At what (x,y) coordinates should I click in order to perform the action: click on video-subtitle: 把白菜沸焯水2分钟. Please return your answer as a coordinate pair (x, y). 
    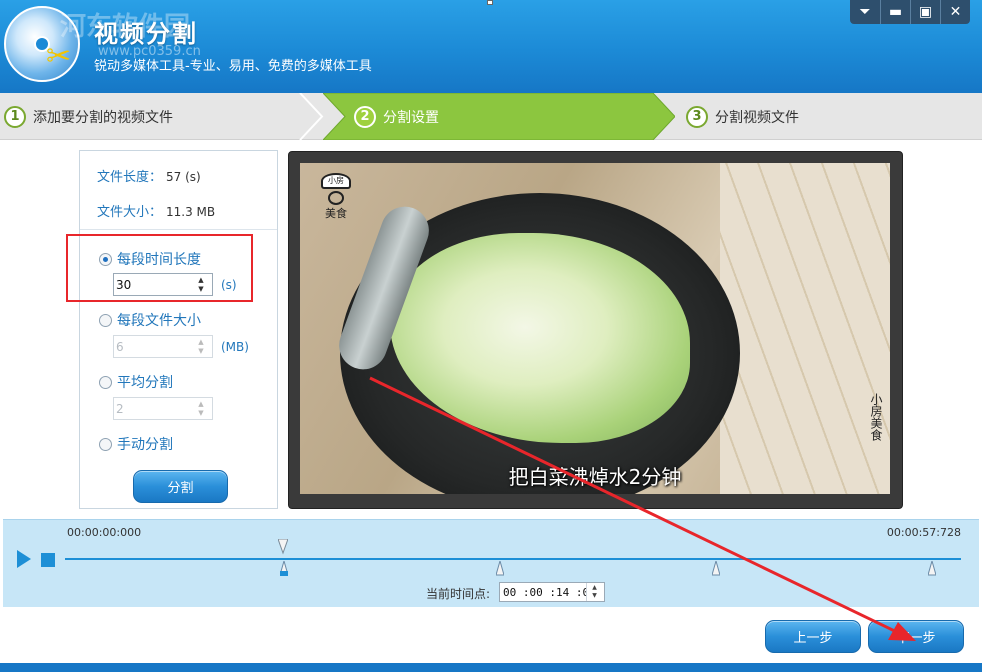
    Looking at the image, I should click on (595, 477).